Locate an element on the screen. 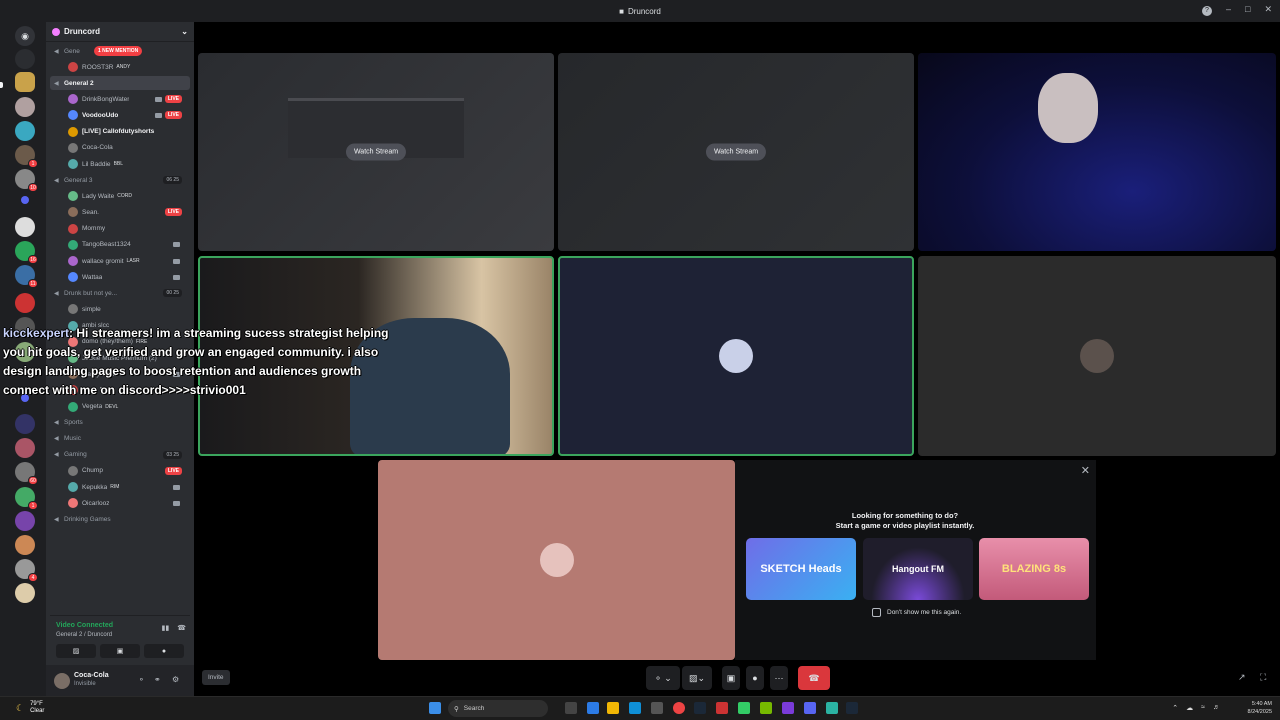 This screenshot has width=1280, height=720. more-options-icon: ⋯ is located at coordinates (779, 678).